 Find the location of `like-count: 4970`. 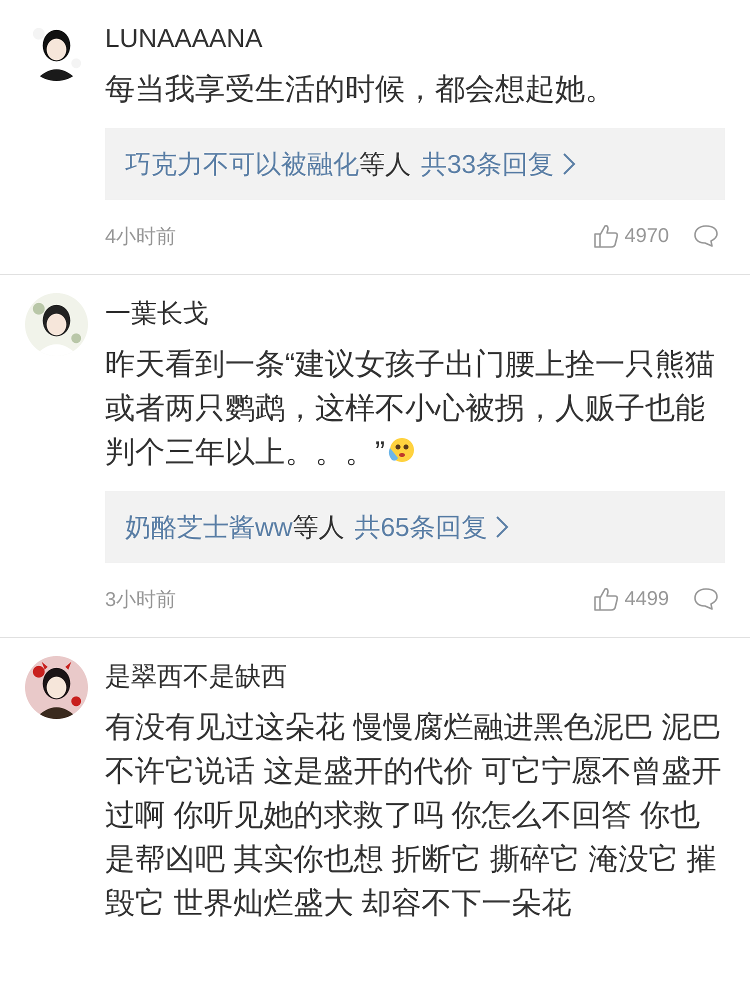

like-count: 4970 is located at coordinates (646, 236).